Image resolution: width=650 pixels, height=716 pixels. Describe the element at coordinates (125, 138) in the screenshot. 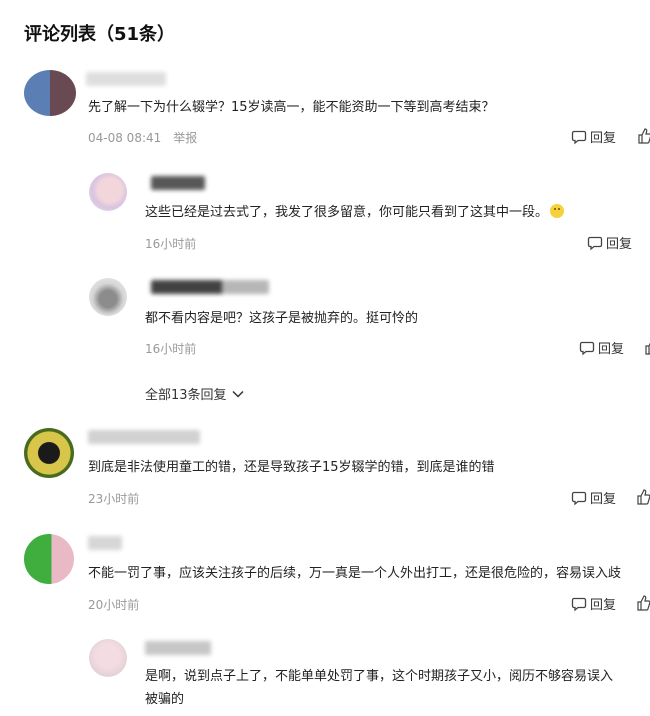

I see `comment-time: 04-08 08:41` at that location.